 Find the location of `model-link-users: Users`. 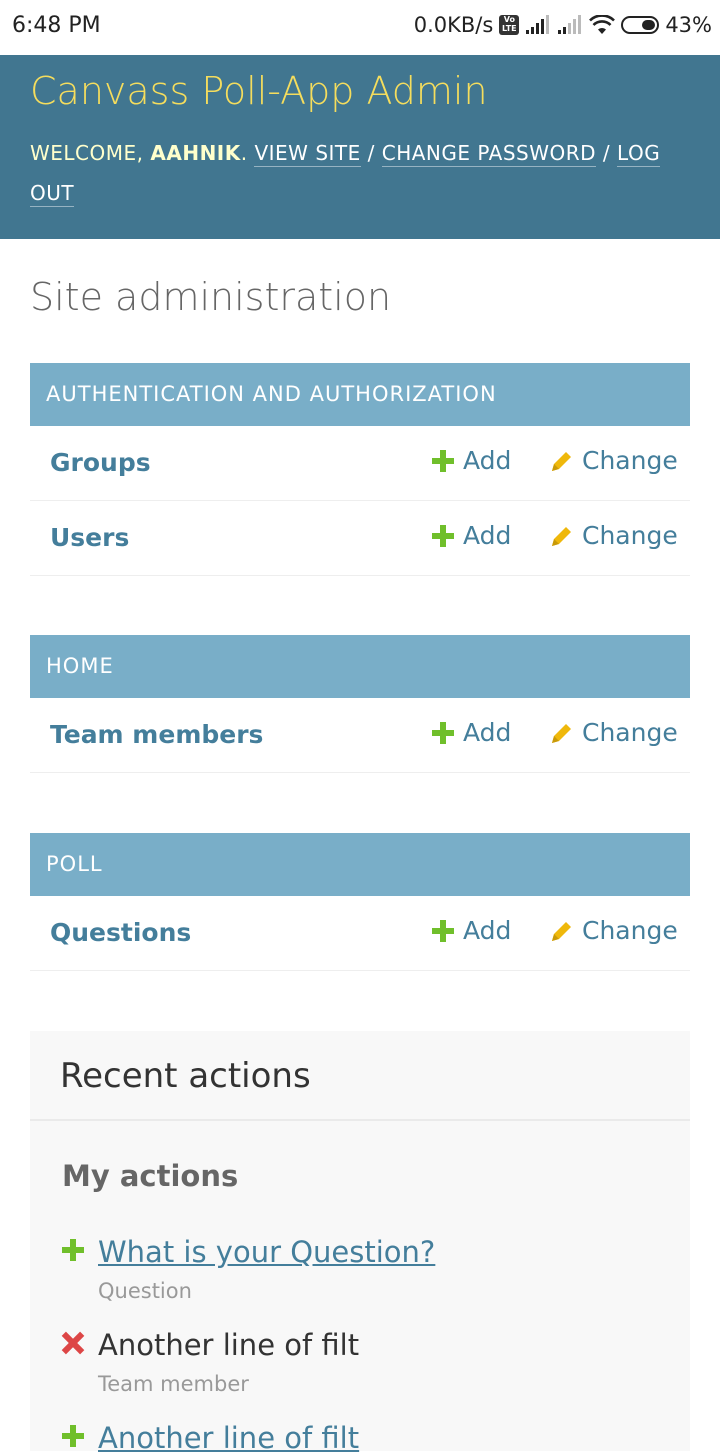

model-link-users: Users is located at coordinates (89, 537).